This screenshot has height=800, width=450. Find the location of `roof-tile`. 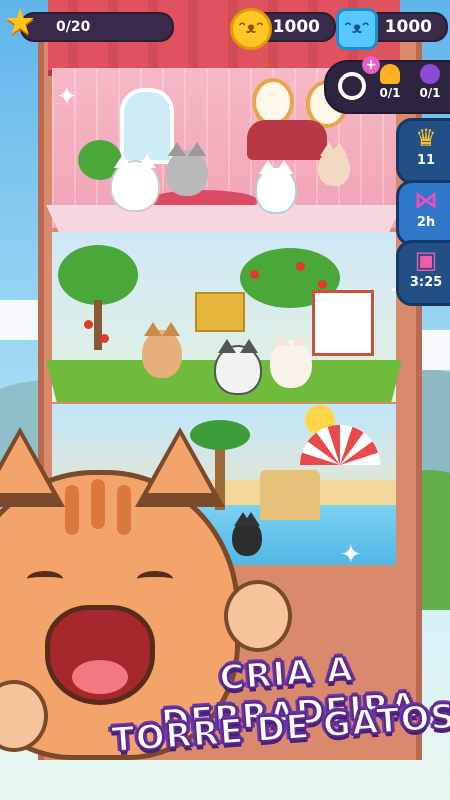

roof-tile is located at coordinates (193, 35).